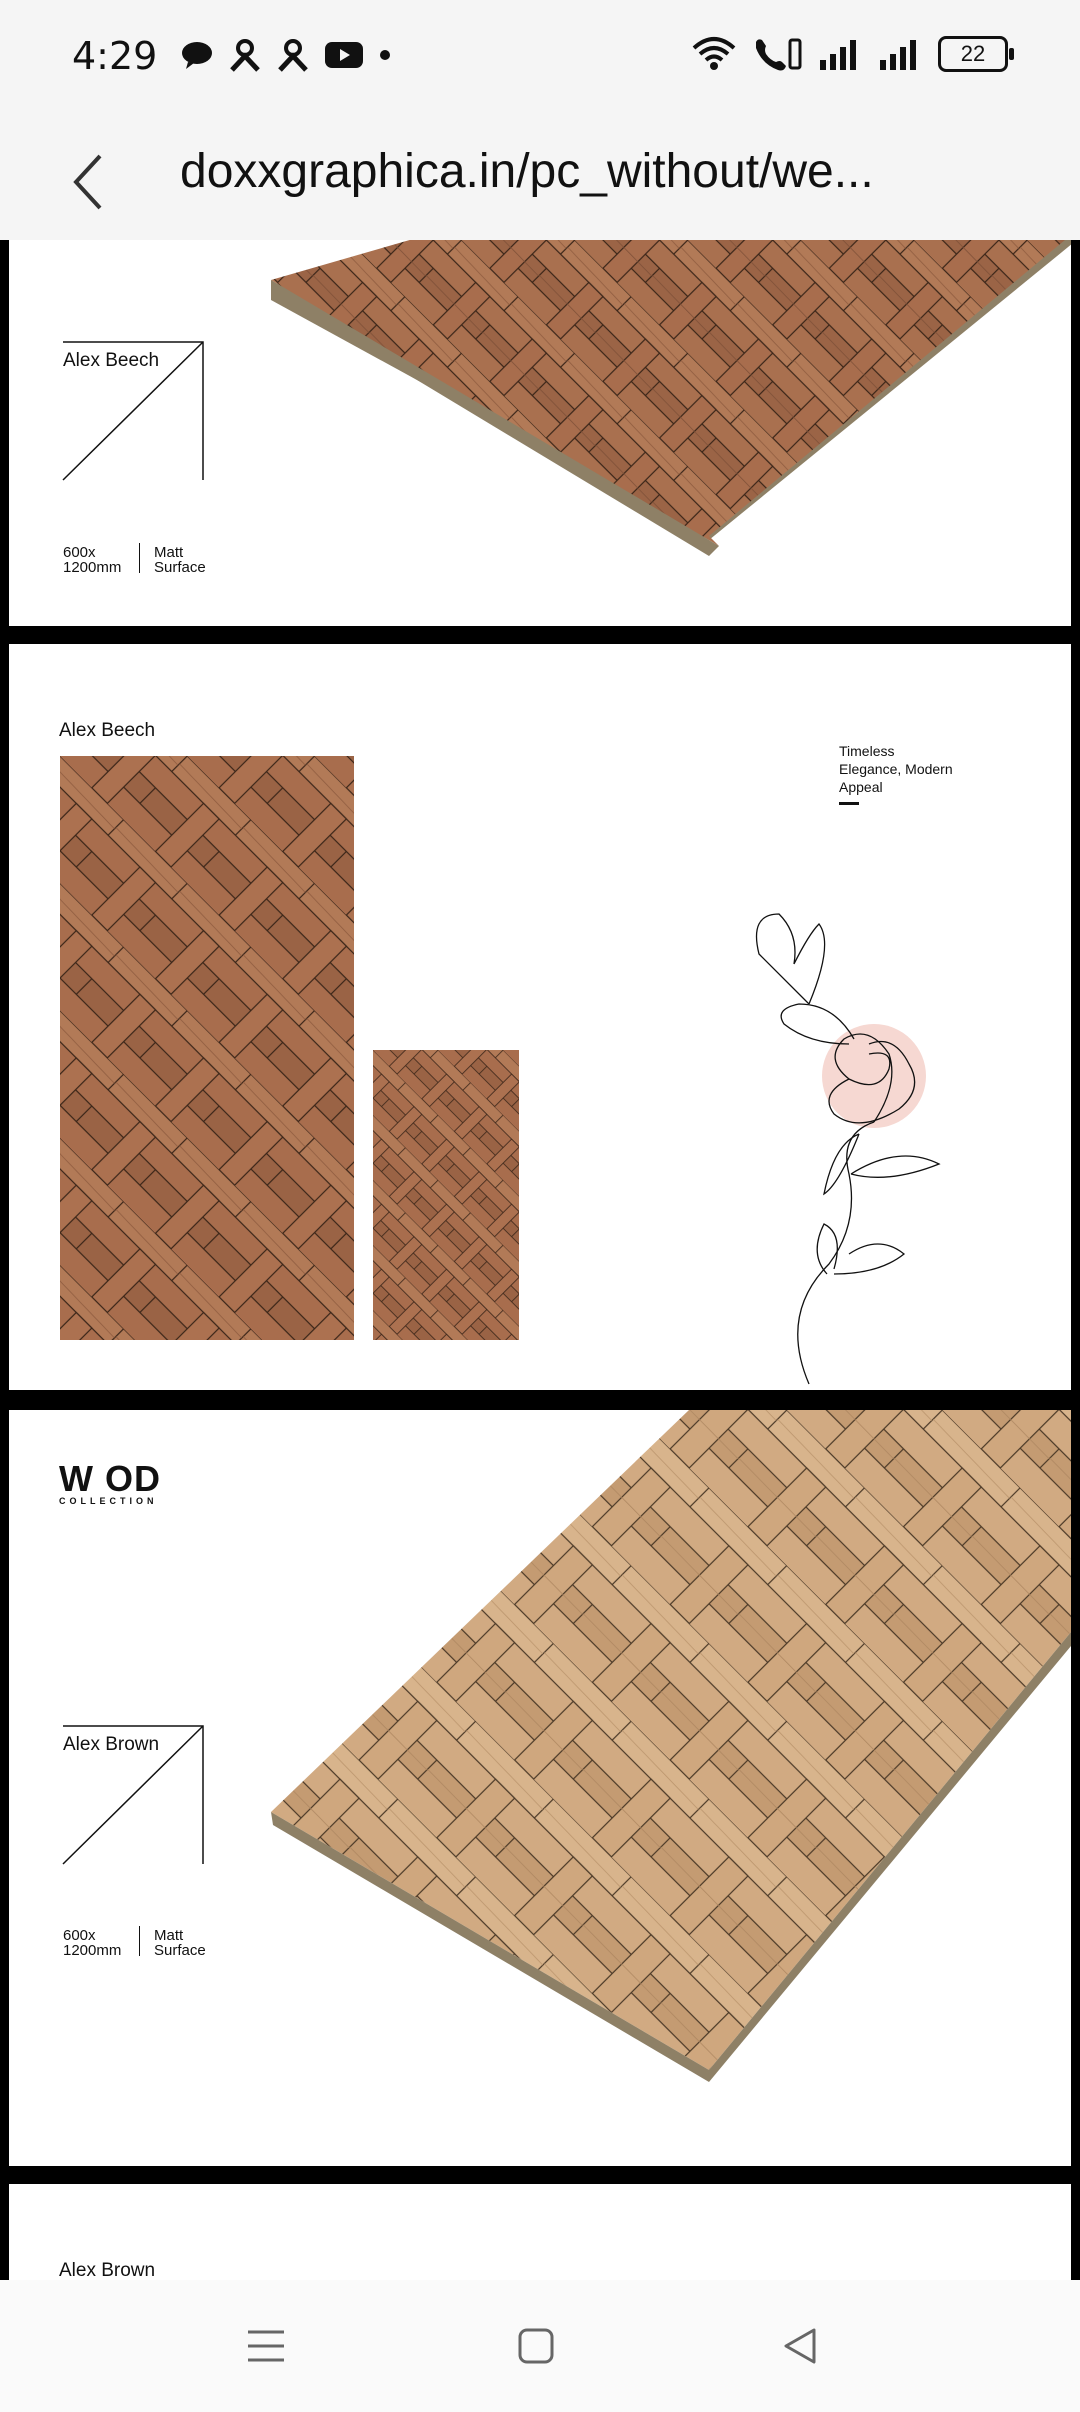 The width and height of the screenshot is (1080, 2412). I want to click on menu-icon, so click(266, 2346).